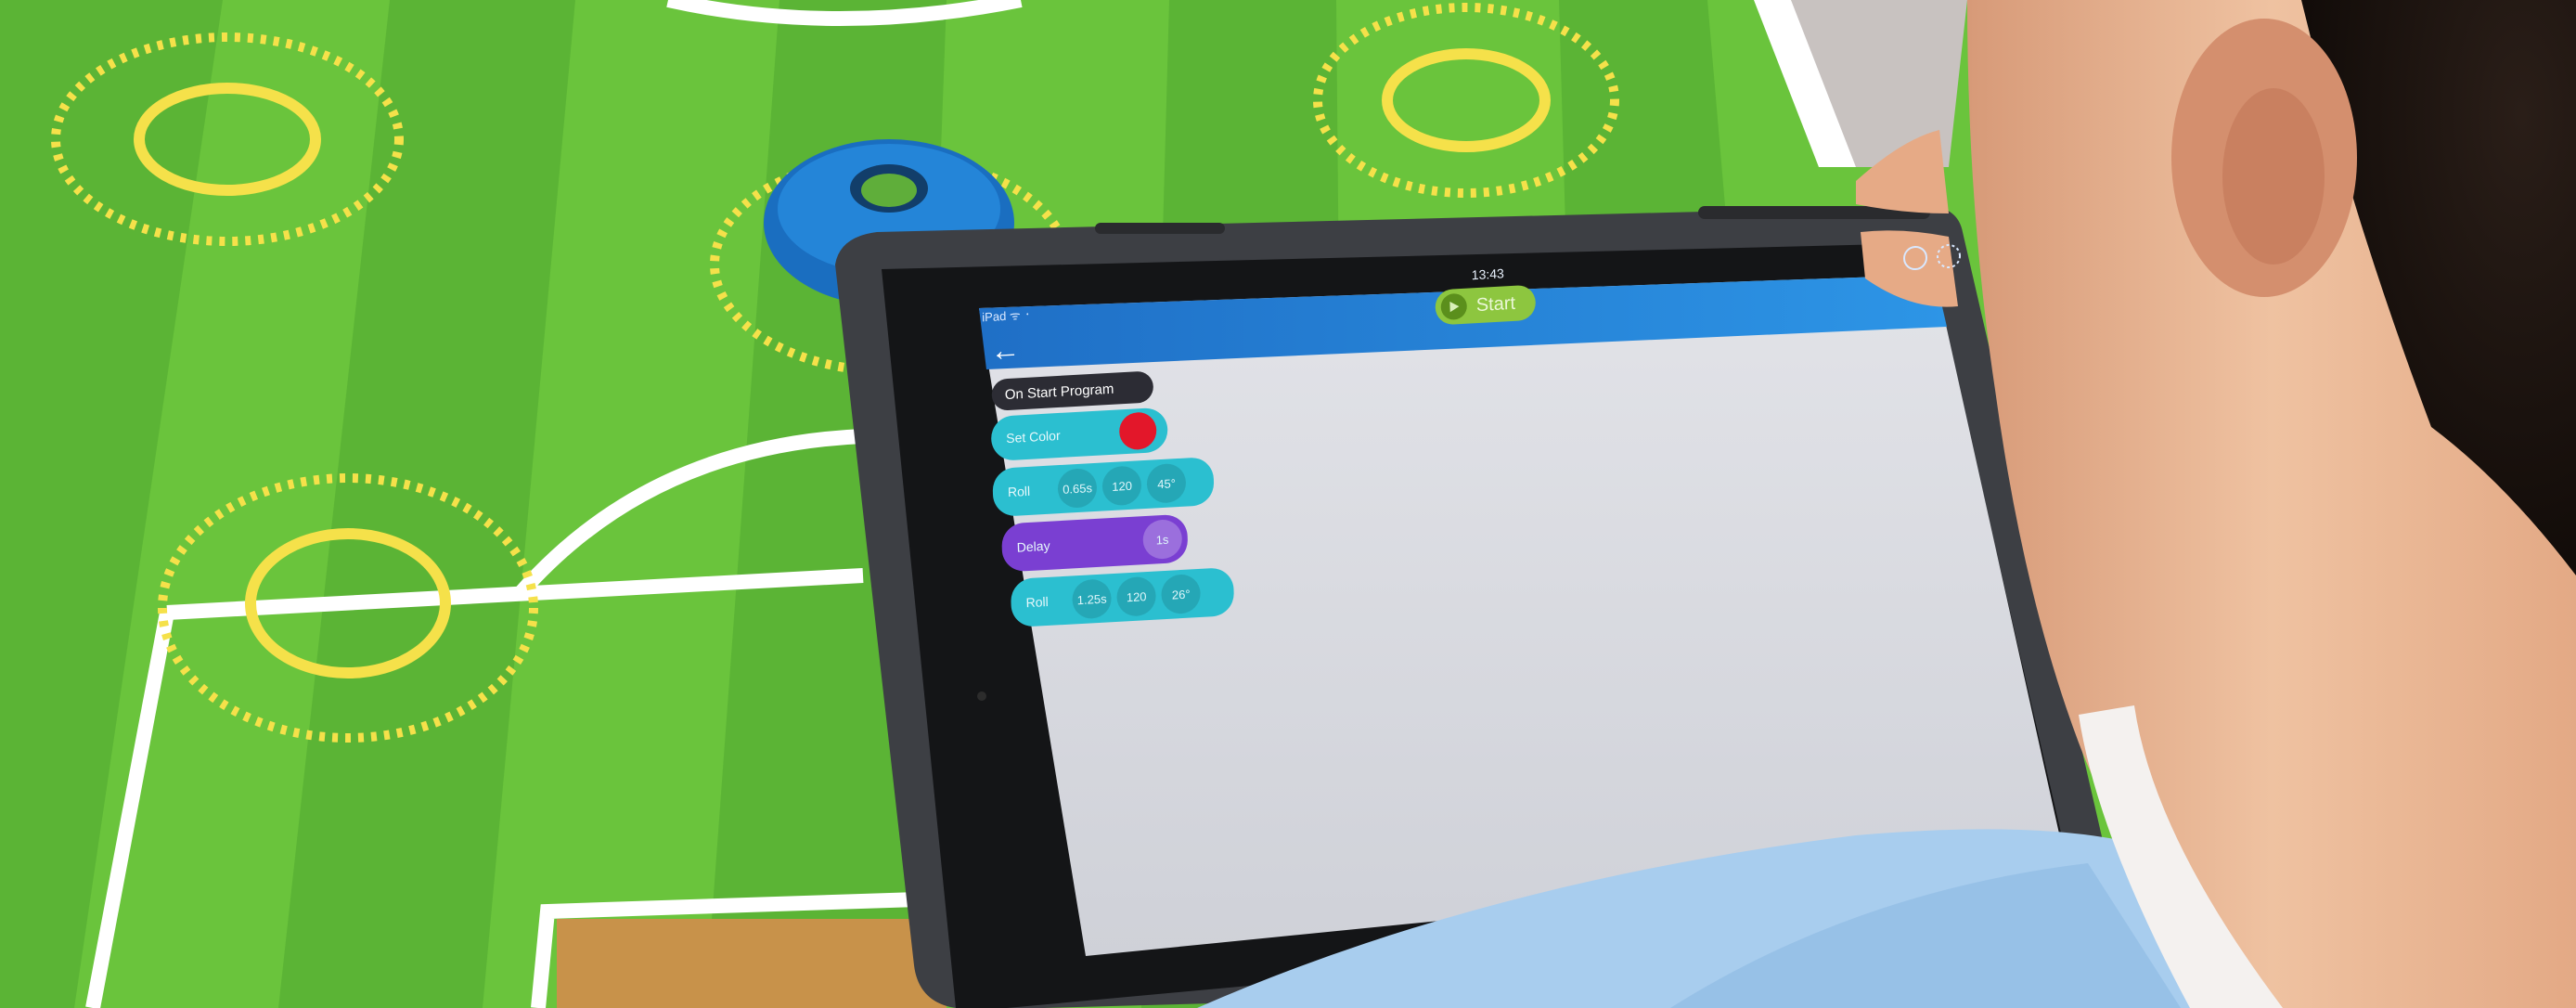 Image resolution: width=2576 pixels, height=1008 pixels. I want to click on start-button: Start, so click(1486, 305).